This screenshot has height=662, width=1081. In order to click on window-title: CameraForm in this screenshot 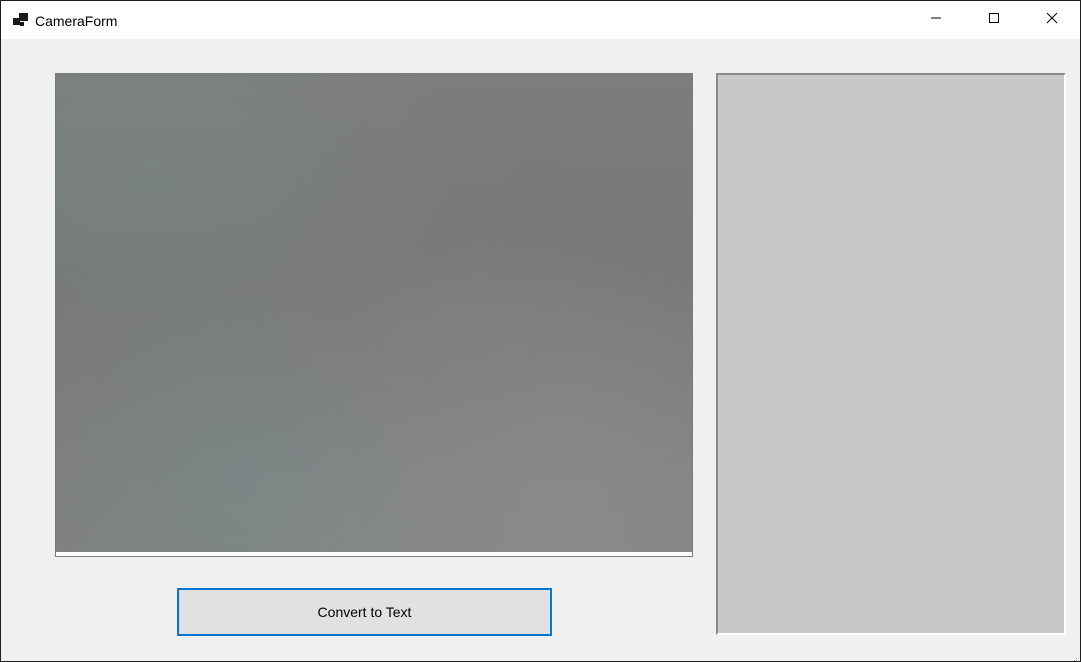, I will do `click(76, 21)`.